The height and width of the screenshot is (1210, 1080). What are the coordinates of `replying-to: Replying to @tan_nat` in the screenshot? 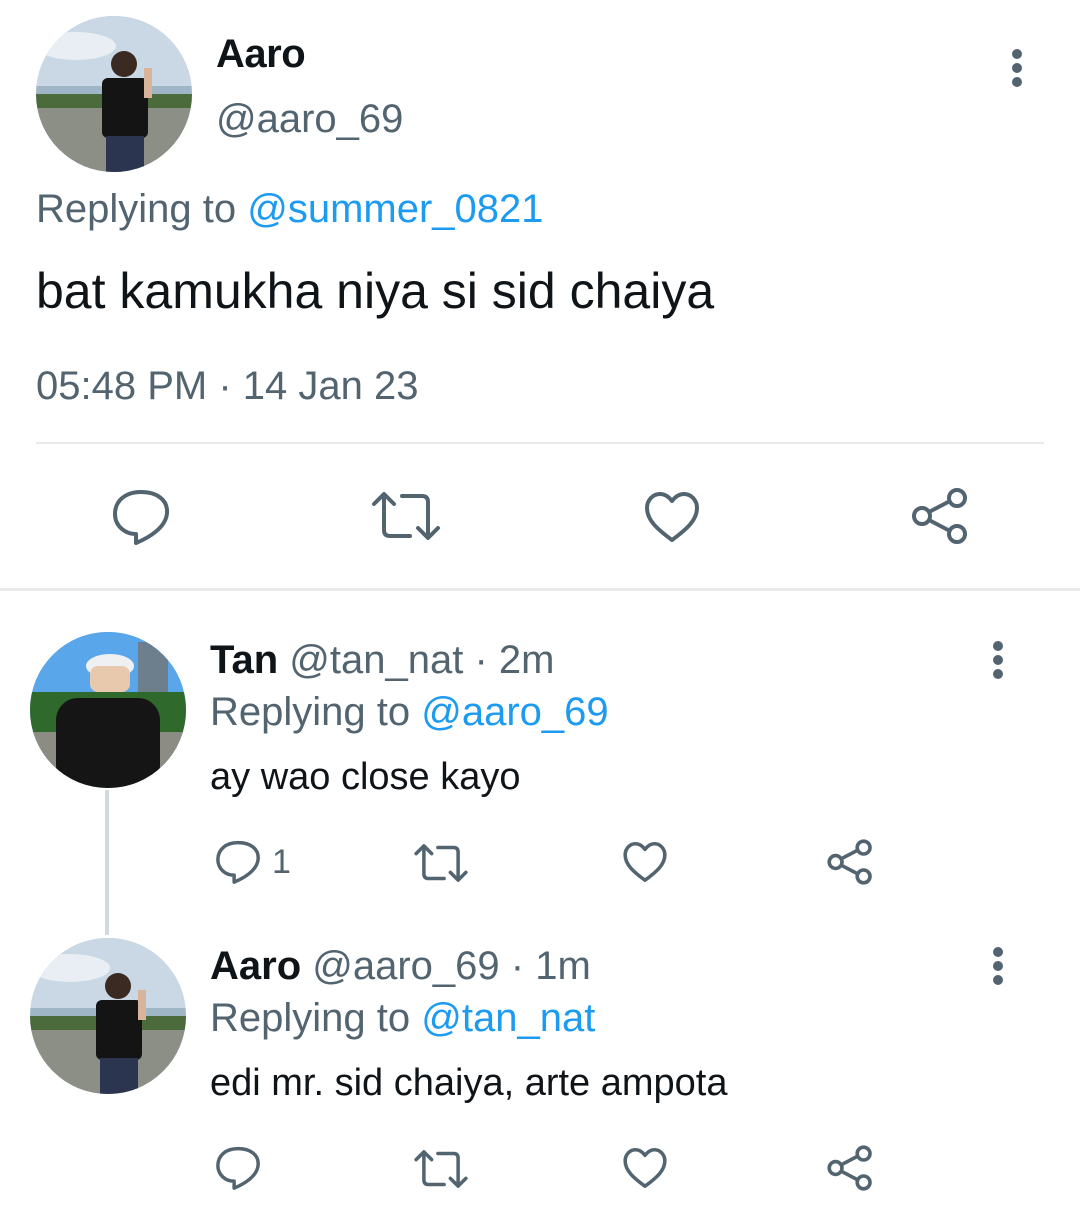 It's located at (402, 1018).